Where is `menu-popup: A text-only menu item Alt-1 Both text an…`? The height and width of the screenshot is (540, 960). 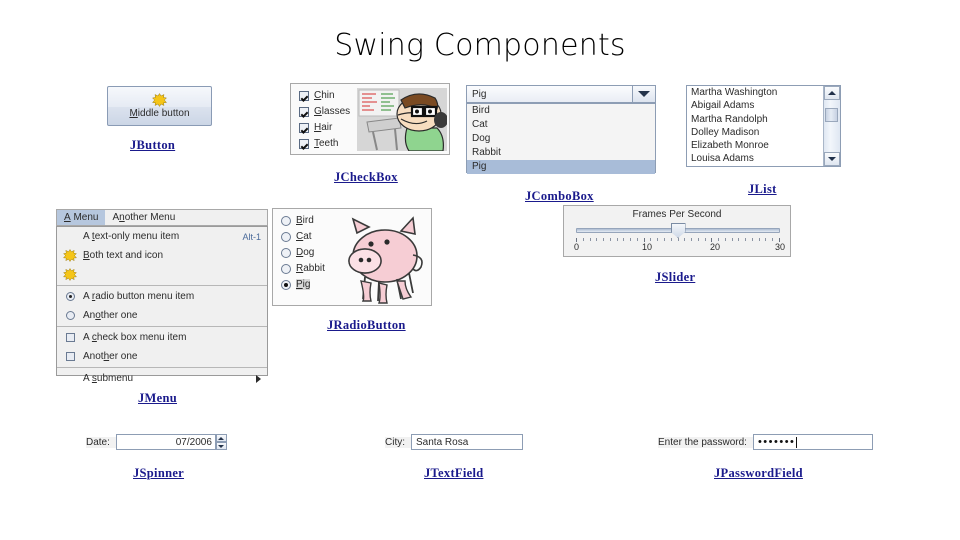
menu-popup: A text-only menu item Alt-1 Both text an… is located at coordinates (162, 305).